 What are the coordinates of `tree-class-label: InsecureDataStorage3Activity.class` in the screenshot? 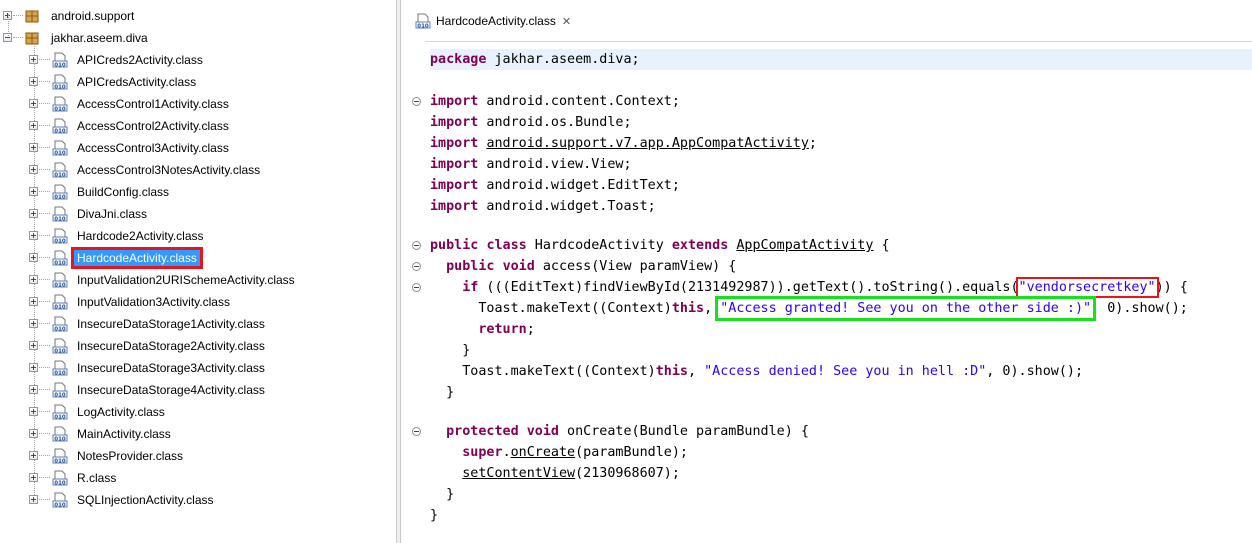 It's located at (171, 368).